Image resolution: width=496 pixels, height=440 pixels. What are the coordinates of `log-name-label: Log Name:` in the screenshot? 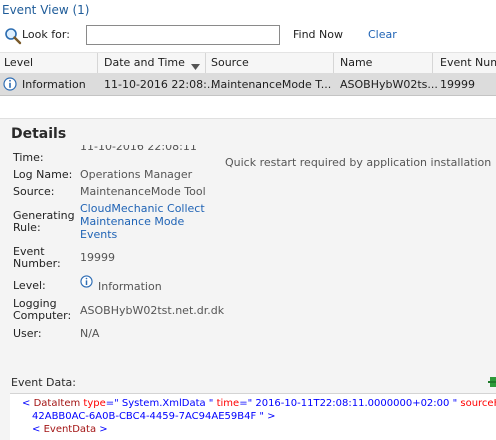 It's located at (43, 174).